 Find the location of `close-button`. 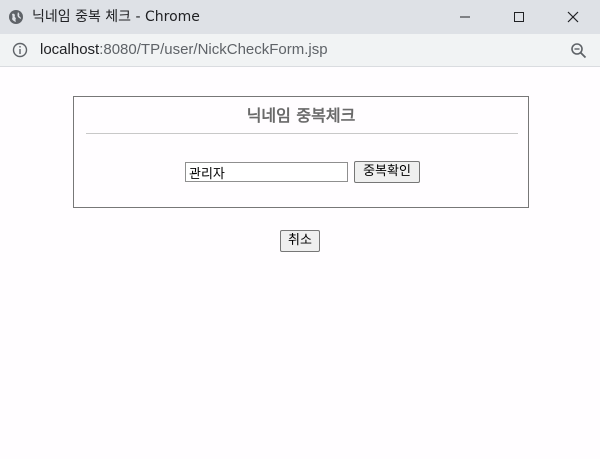

close-button is located at coordinates (573, 17).